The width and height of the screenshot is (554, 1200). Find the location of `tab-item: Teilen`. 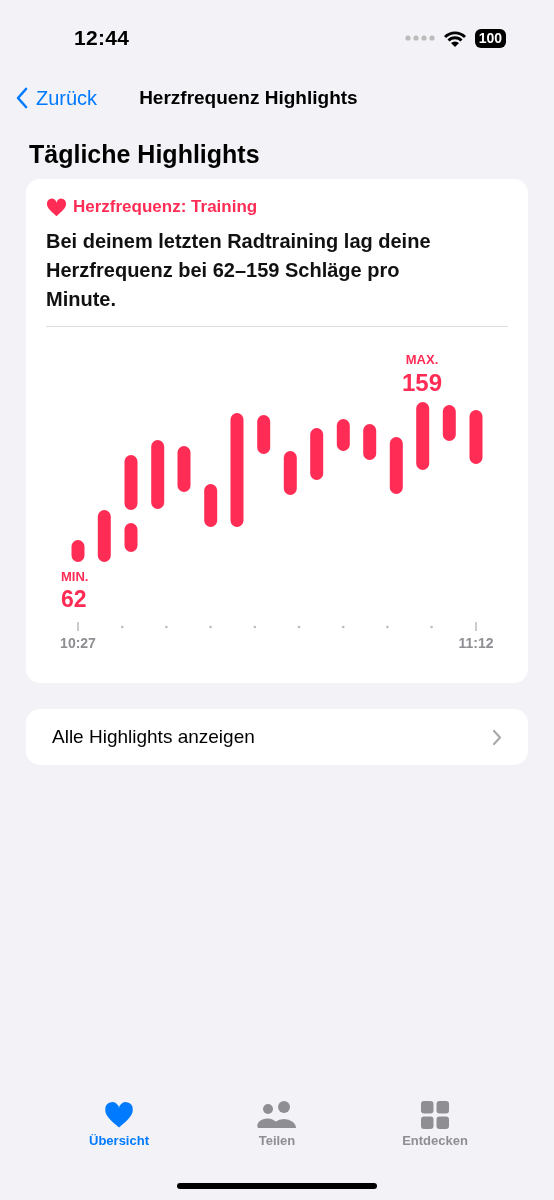

tab-item: Teilen is located at coordinates (277, 1124).